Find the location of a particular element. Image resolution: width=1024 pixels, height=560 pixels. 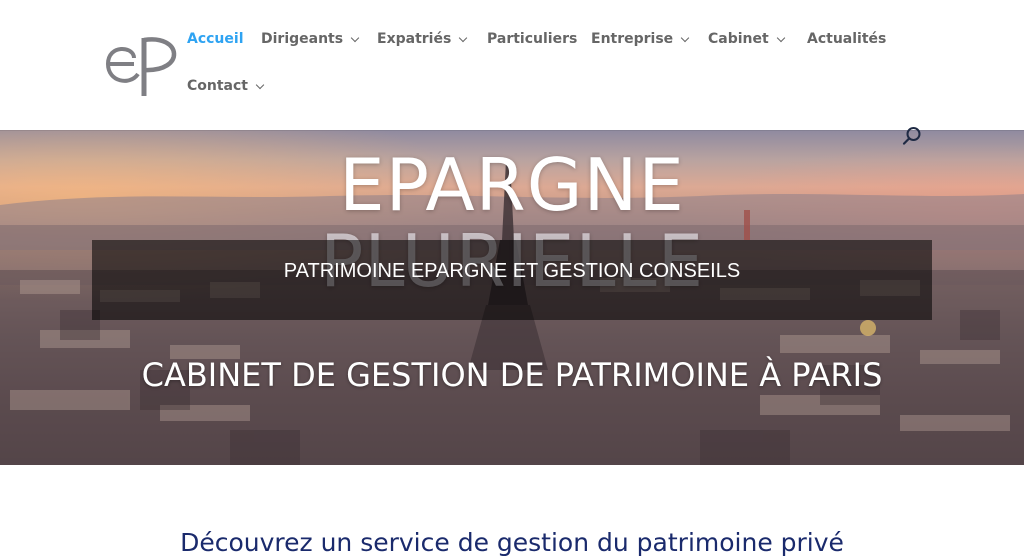

nav-item-entreprise: Entreprise is located at coordinates (640, 39).